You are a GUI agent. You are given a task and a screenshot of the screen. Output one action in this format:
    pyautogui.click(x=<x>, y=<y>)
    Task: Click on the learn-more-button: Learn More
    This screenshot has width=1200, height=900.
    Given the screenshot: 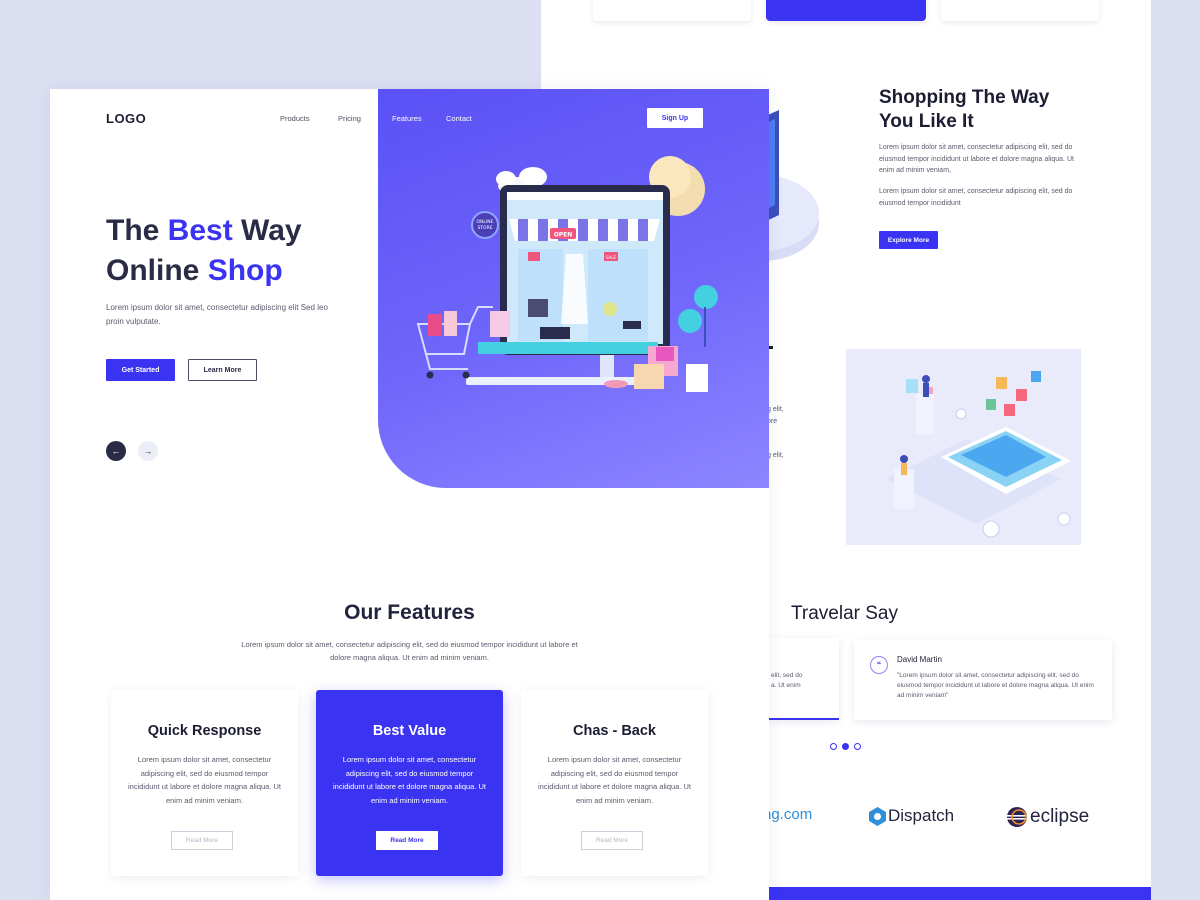 What is the action you would take?
    pyautogui.click(x=222, y=370)
    